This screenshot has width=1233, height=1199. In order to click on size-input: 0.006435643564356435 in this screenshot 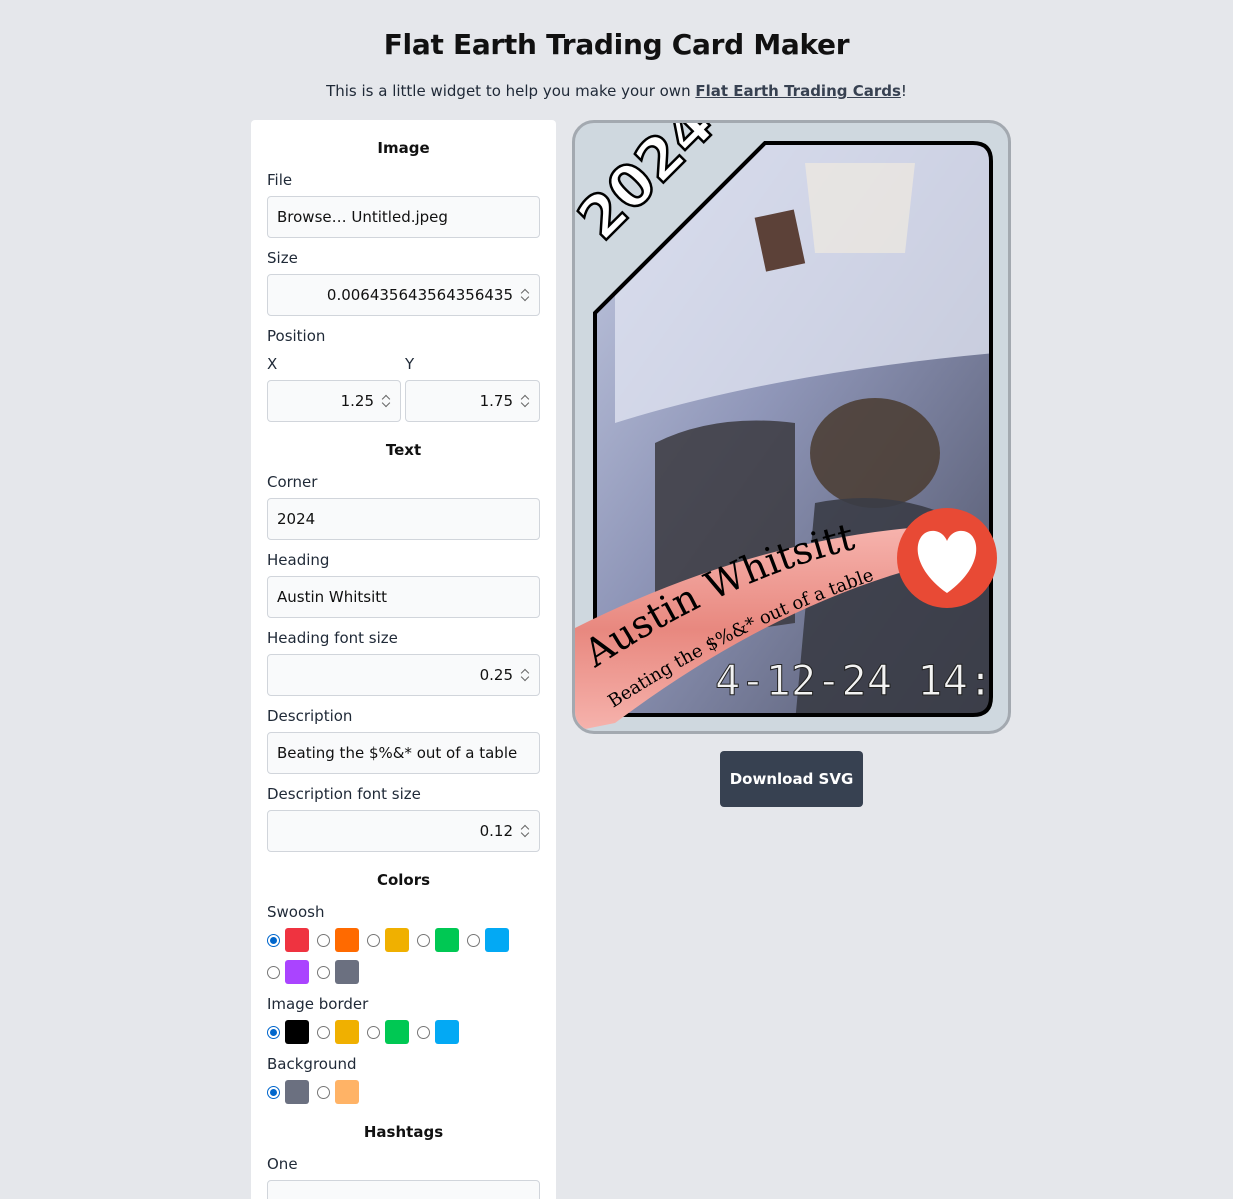, I will do `click(403, 295)`.